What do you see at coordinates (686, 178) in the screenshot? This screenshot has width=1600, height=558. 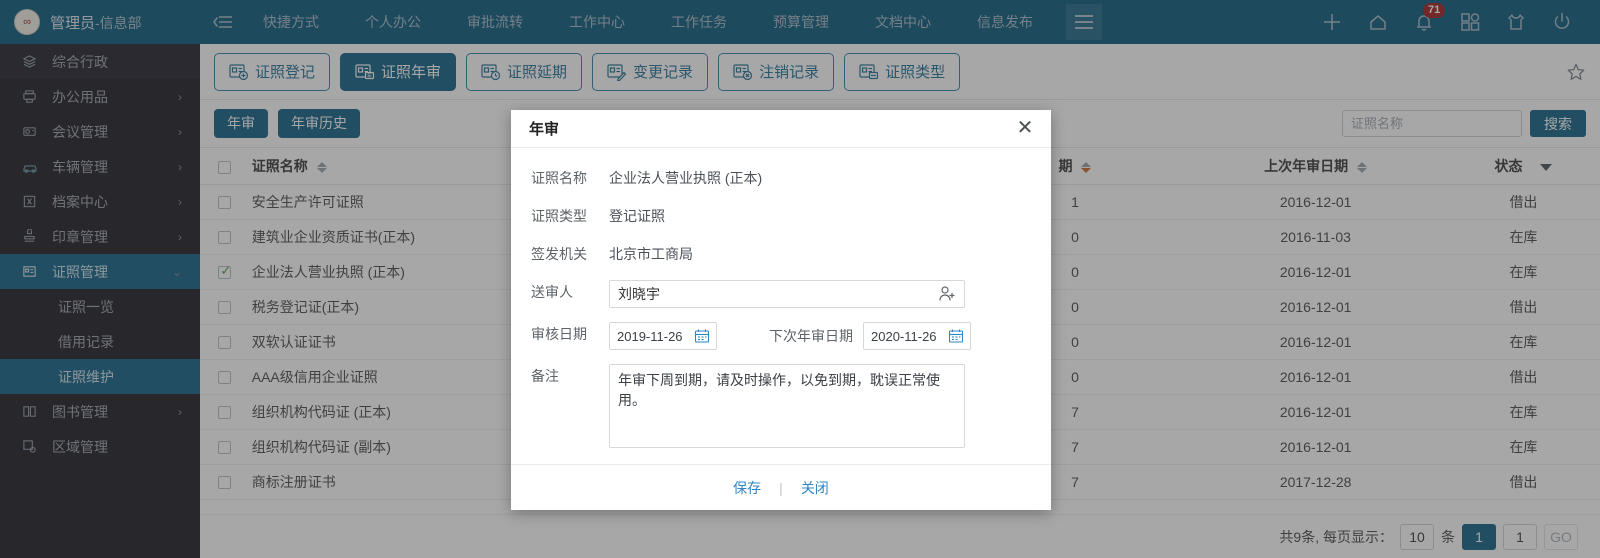 I see `value-cert-name: 企业法人营业执照 (正本)` at bounding box center [686, 178].